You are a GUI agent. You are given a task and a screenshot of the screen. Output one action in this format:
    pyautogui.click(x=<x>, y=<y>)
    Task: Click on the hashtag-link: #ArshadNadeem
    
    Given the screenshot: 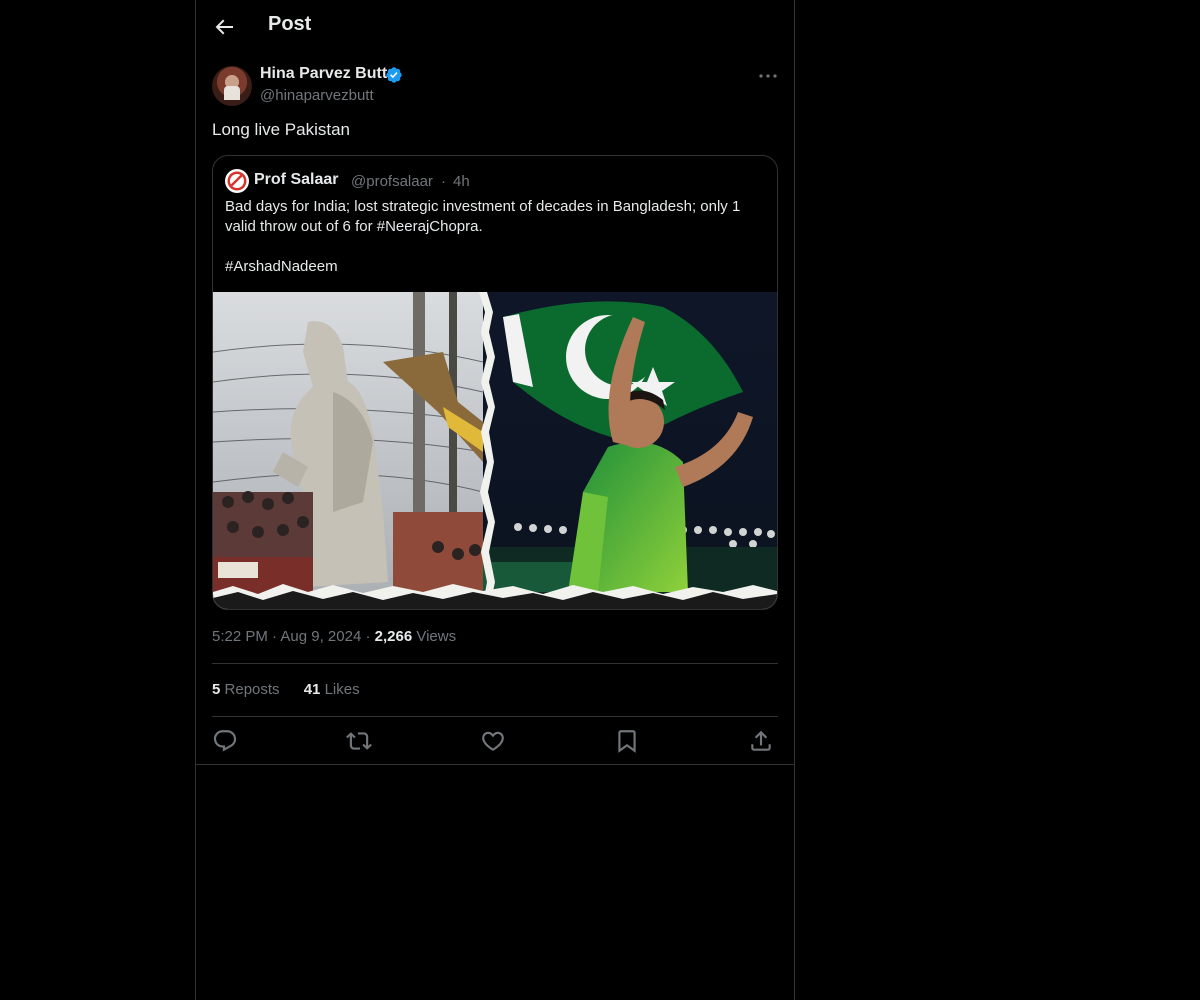 What is the action you would take?
    pyautogui.click(x=495, y=267)
    